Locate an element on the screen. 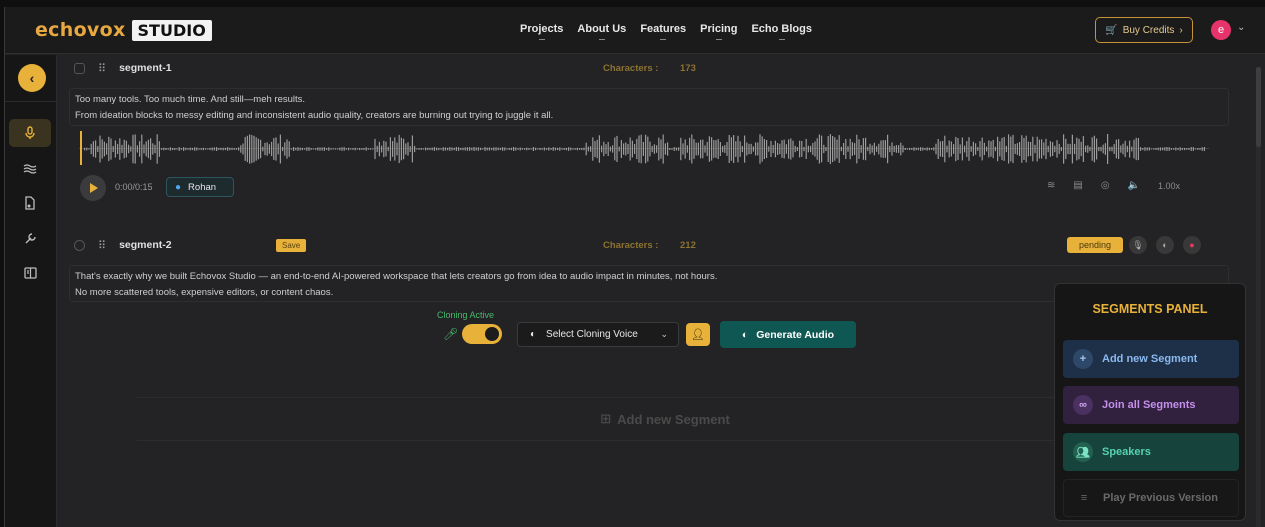 This screenshot has width=1265, height=527. segment-1-checkbox is located at coordinates (79, 68).